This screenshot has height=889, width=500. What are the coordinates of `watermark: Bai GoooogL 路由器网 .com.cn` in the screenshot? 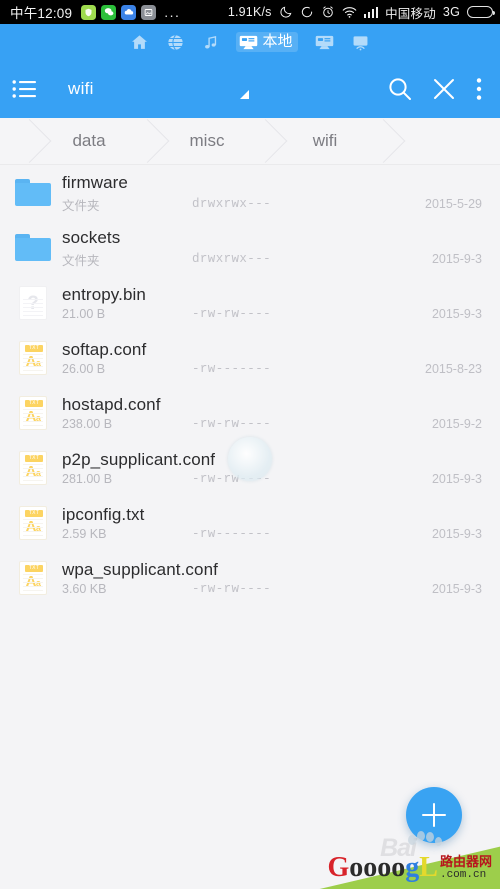 It's located at (390, 859).